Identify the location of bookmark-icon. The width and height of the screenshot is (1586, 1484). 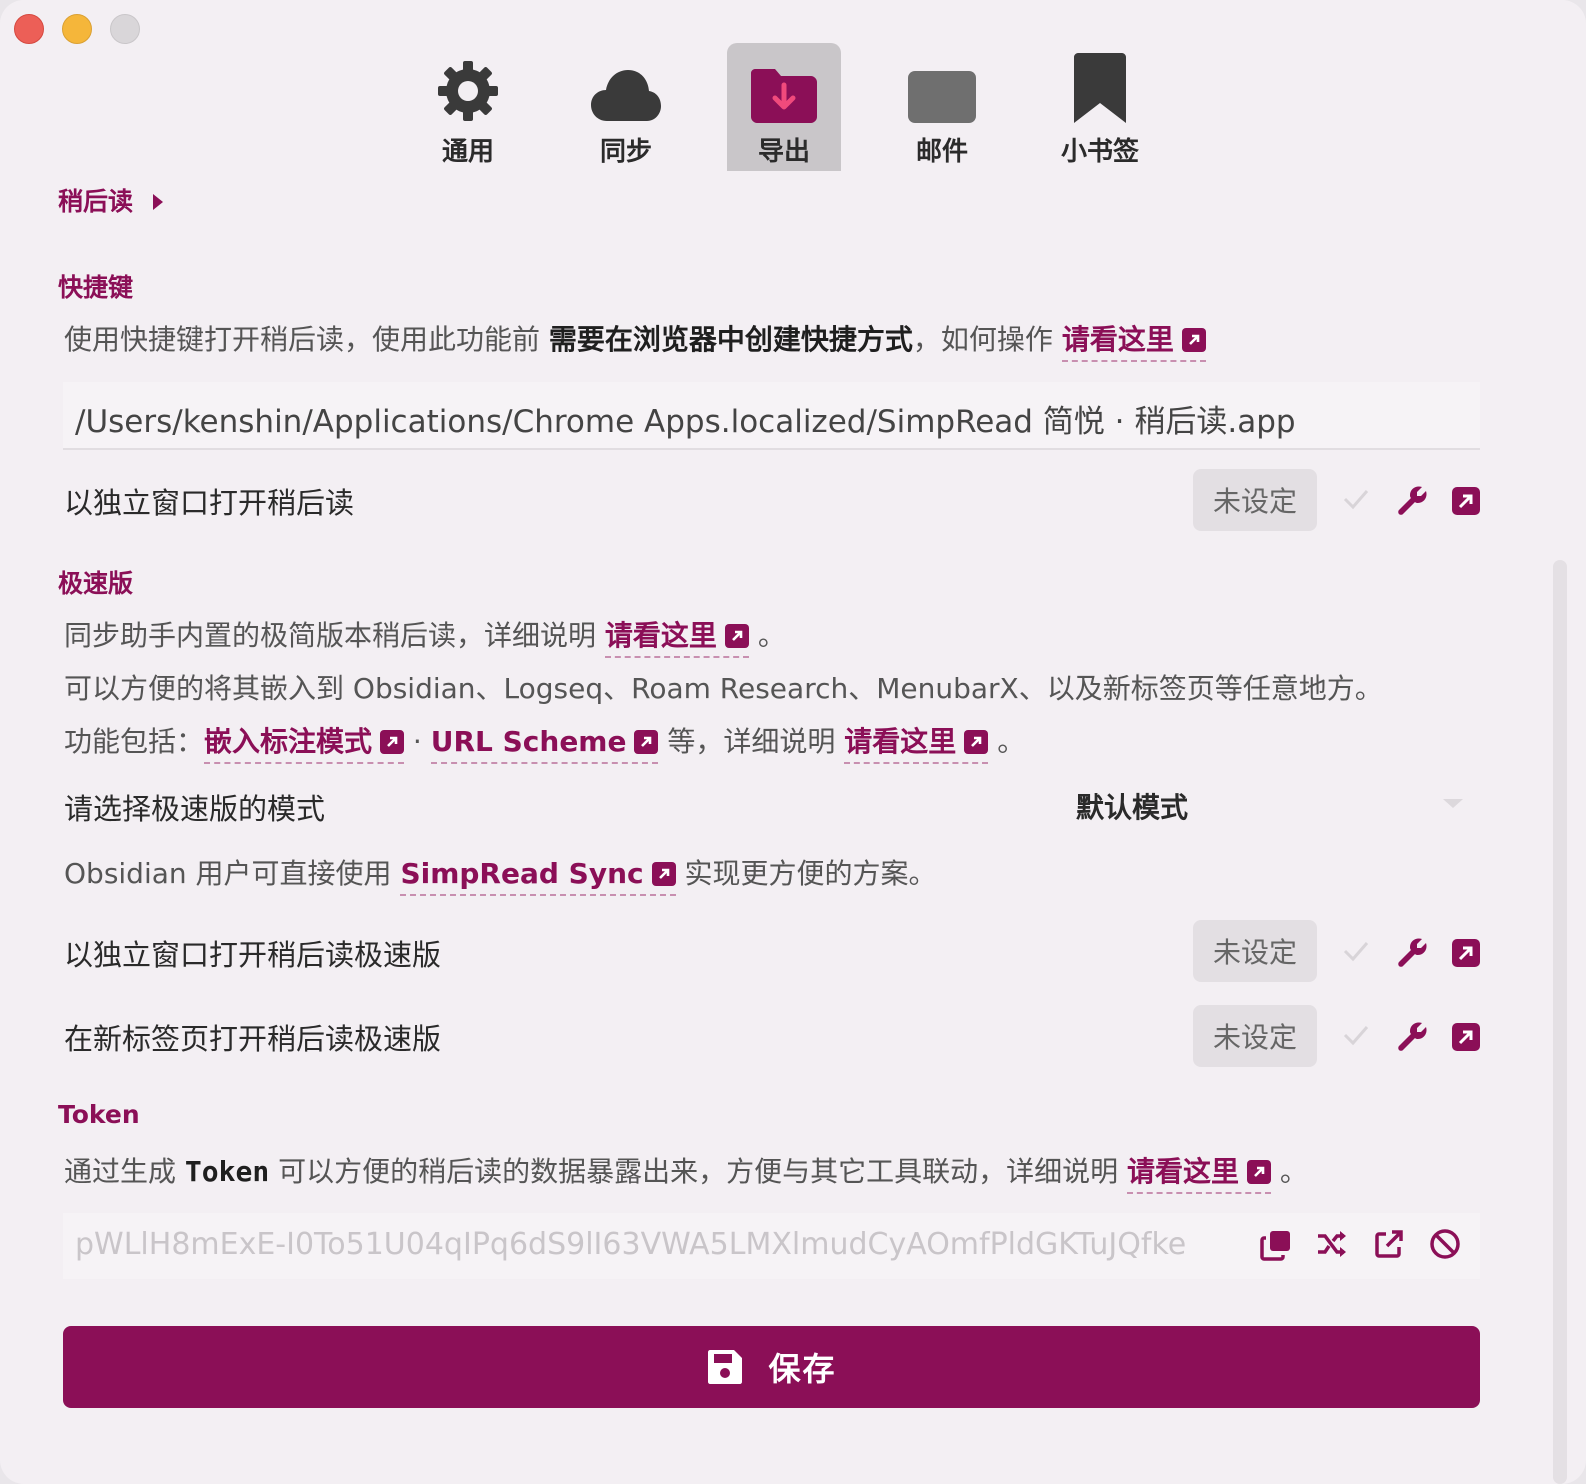
(1100, 88).